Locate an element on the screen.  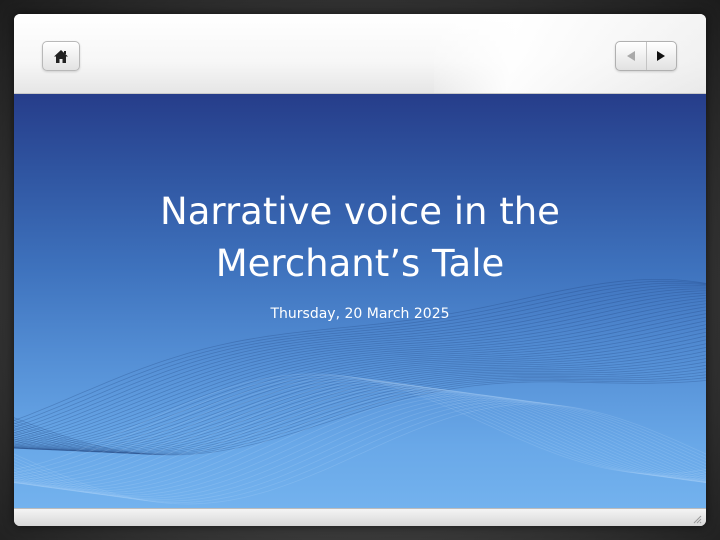
home-icon is located at coordinates (61, 56).